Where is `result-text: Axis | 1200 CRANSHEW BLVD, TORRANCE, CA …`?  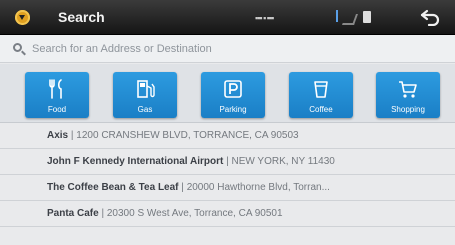
result-text: Axis | 1200 CRANSHEW BLVD, TORRANCE, CA … is located at coordinates (173, 135).